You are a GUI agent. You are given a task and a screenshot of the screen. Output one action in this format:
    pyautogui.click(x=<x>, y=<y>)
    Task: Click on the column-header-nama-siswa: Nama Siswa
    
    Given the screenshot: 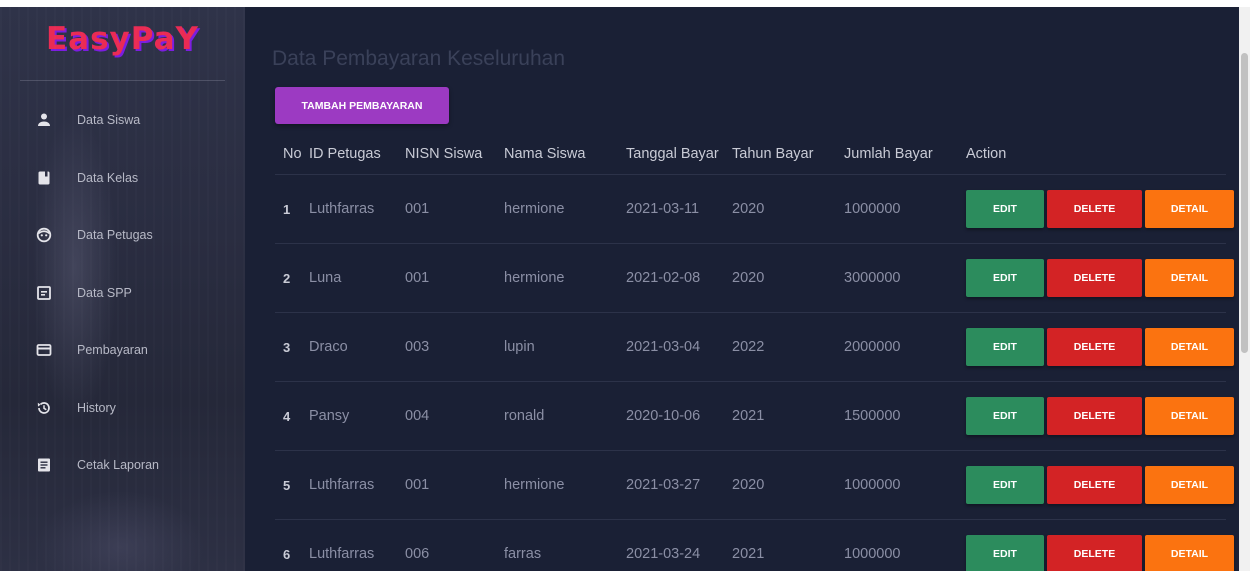 What is the action you would take?
    pyautogui.click(x=558, y=154)
    